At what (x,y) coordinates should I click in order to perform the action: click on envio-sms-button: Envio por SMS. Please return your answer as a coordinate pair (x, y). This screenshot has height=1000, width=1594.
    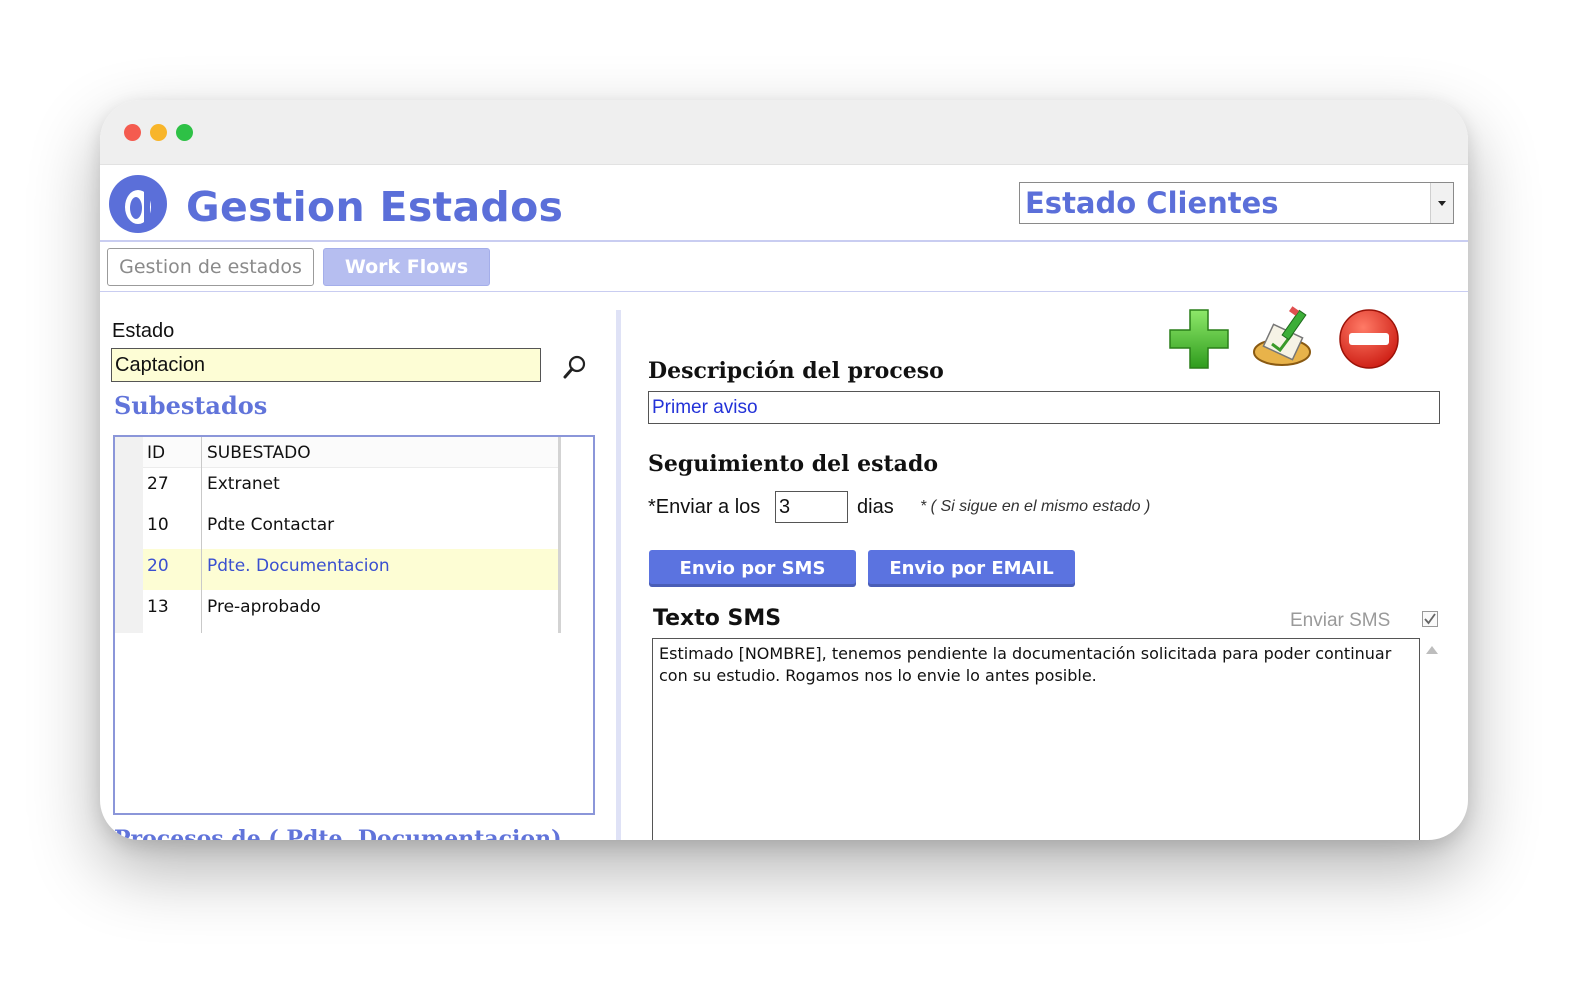
    Looking at the image, I should click on (752, 568).